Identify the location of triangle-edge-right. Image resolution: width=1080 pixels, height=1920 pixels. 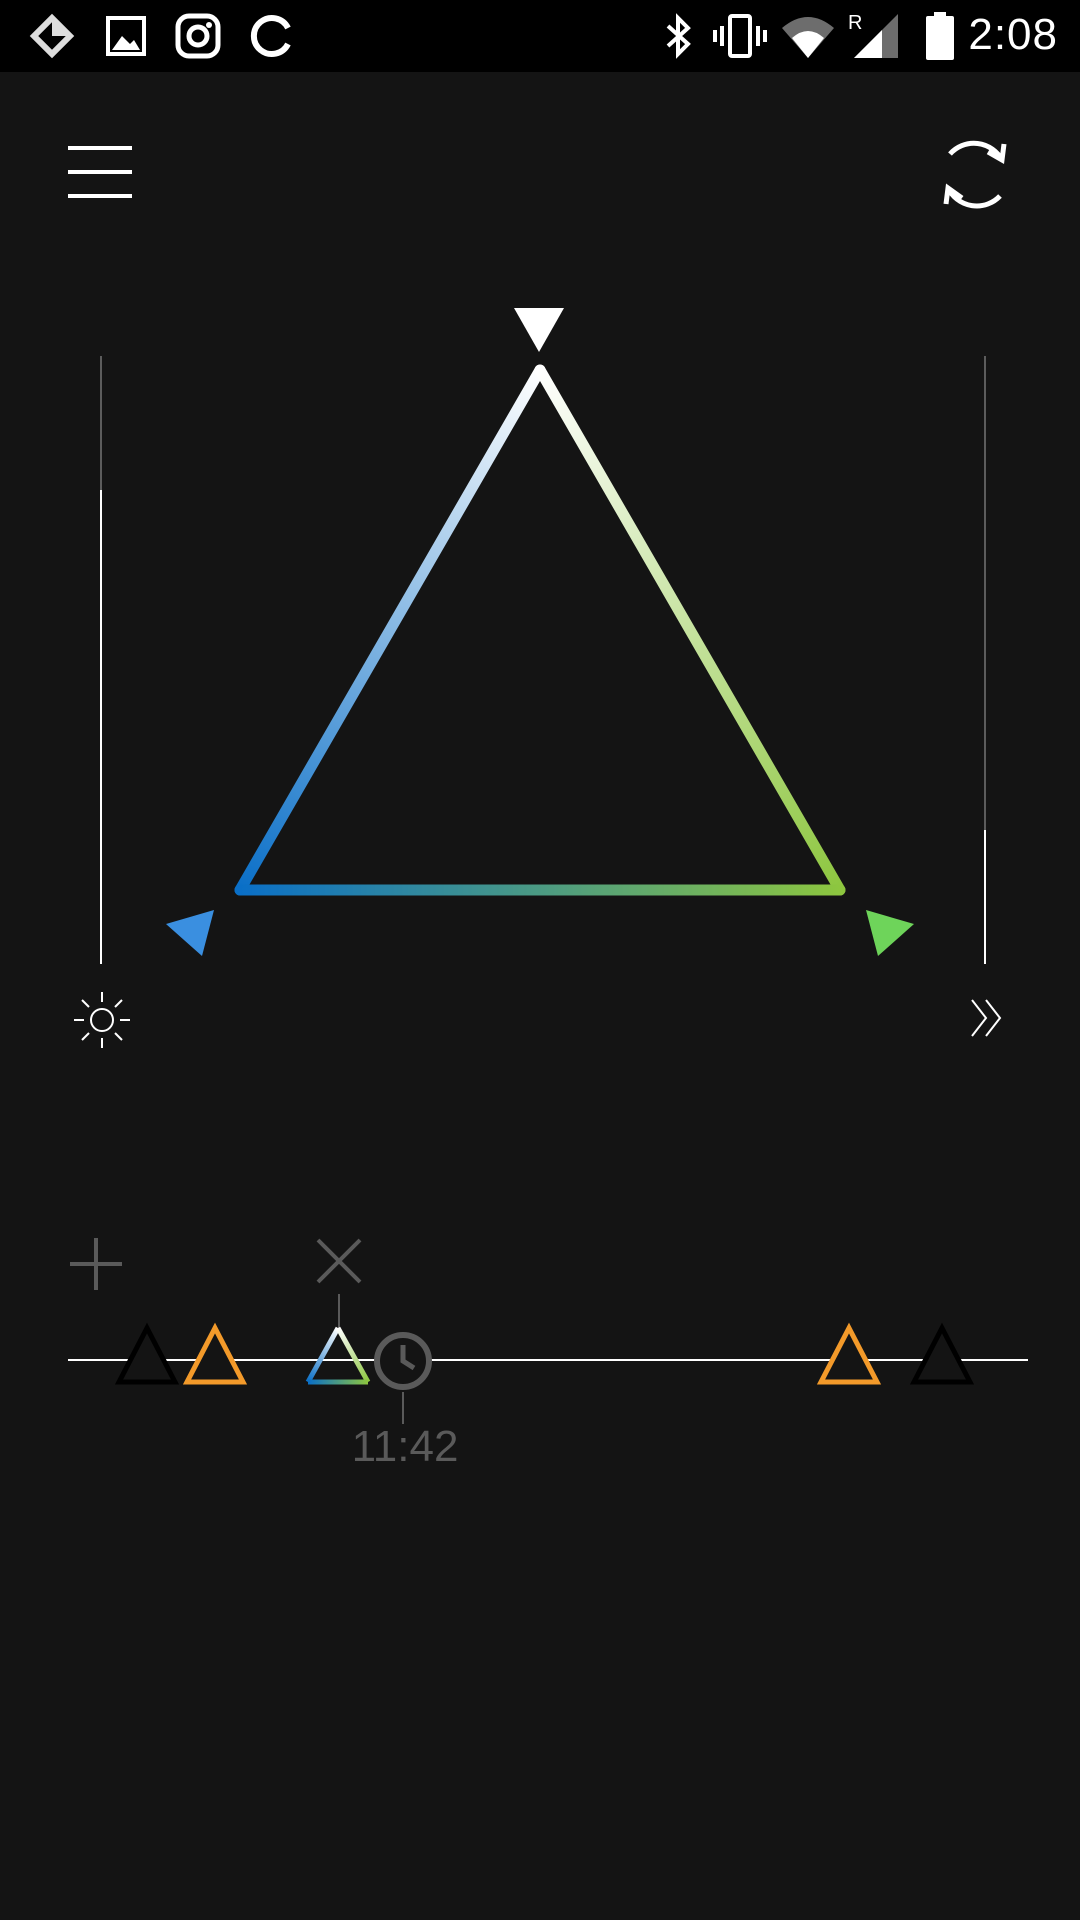
(690, 630).